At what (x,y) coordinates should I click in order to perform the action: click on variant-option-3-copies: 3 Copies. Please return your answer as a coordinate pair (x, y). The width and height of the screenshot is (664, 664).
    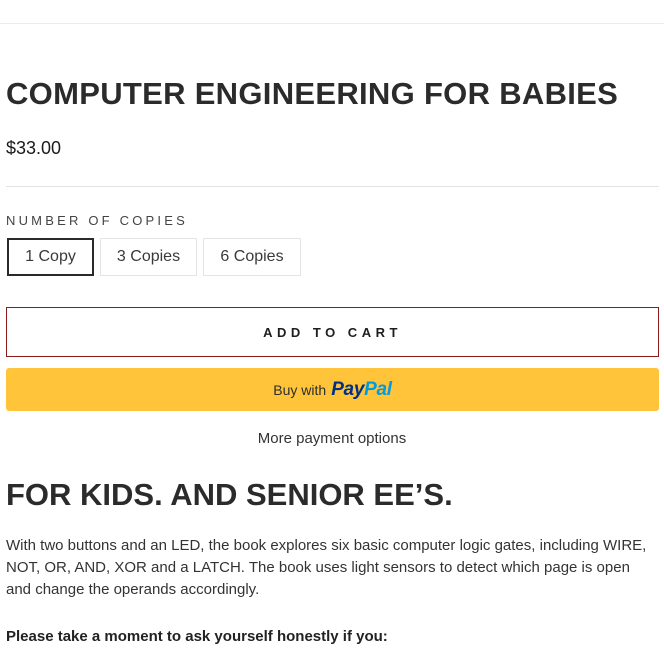
    Looking at the image, I should click on (148, 257).